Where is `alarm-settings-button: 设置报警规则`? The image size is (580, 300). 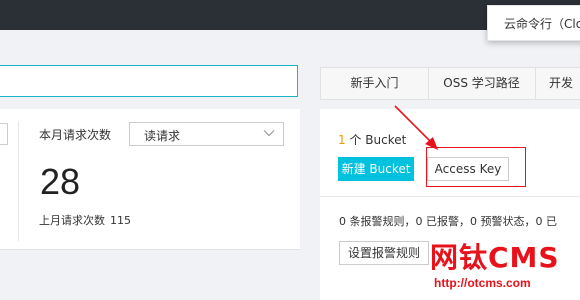 alarm-settings-button: 设置报警规则 is located at coordinates (384, 253).